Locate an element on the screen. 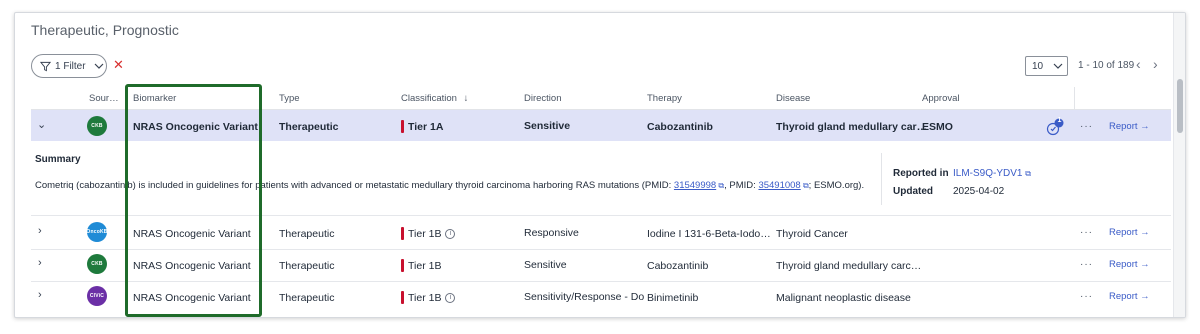  filter-button: 1 Filter is located at coordinates (69, 66).